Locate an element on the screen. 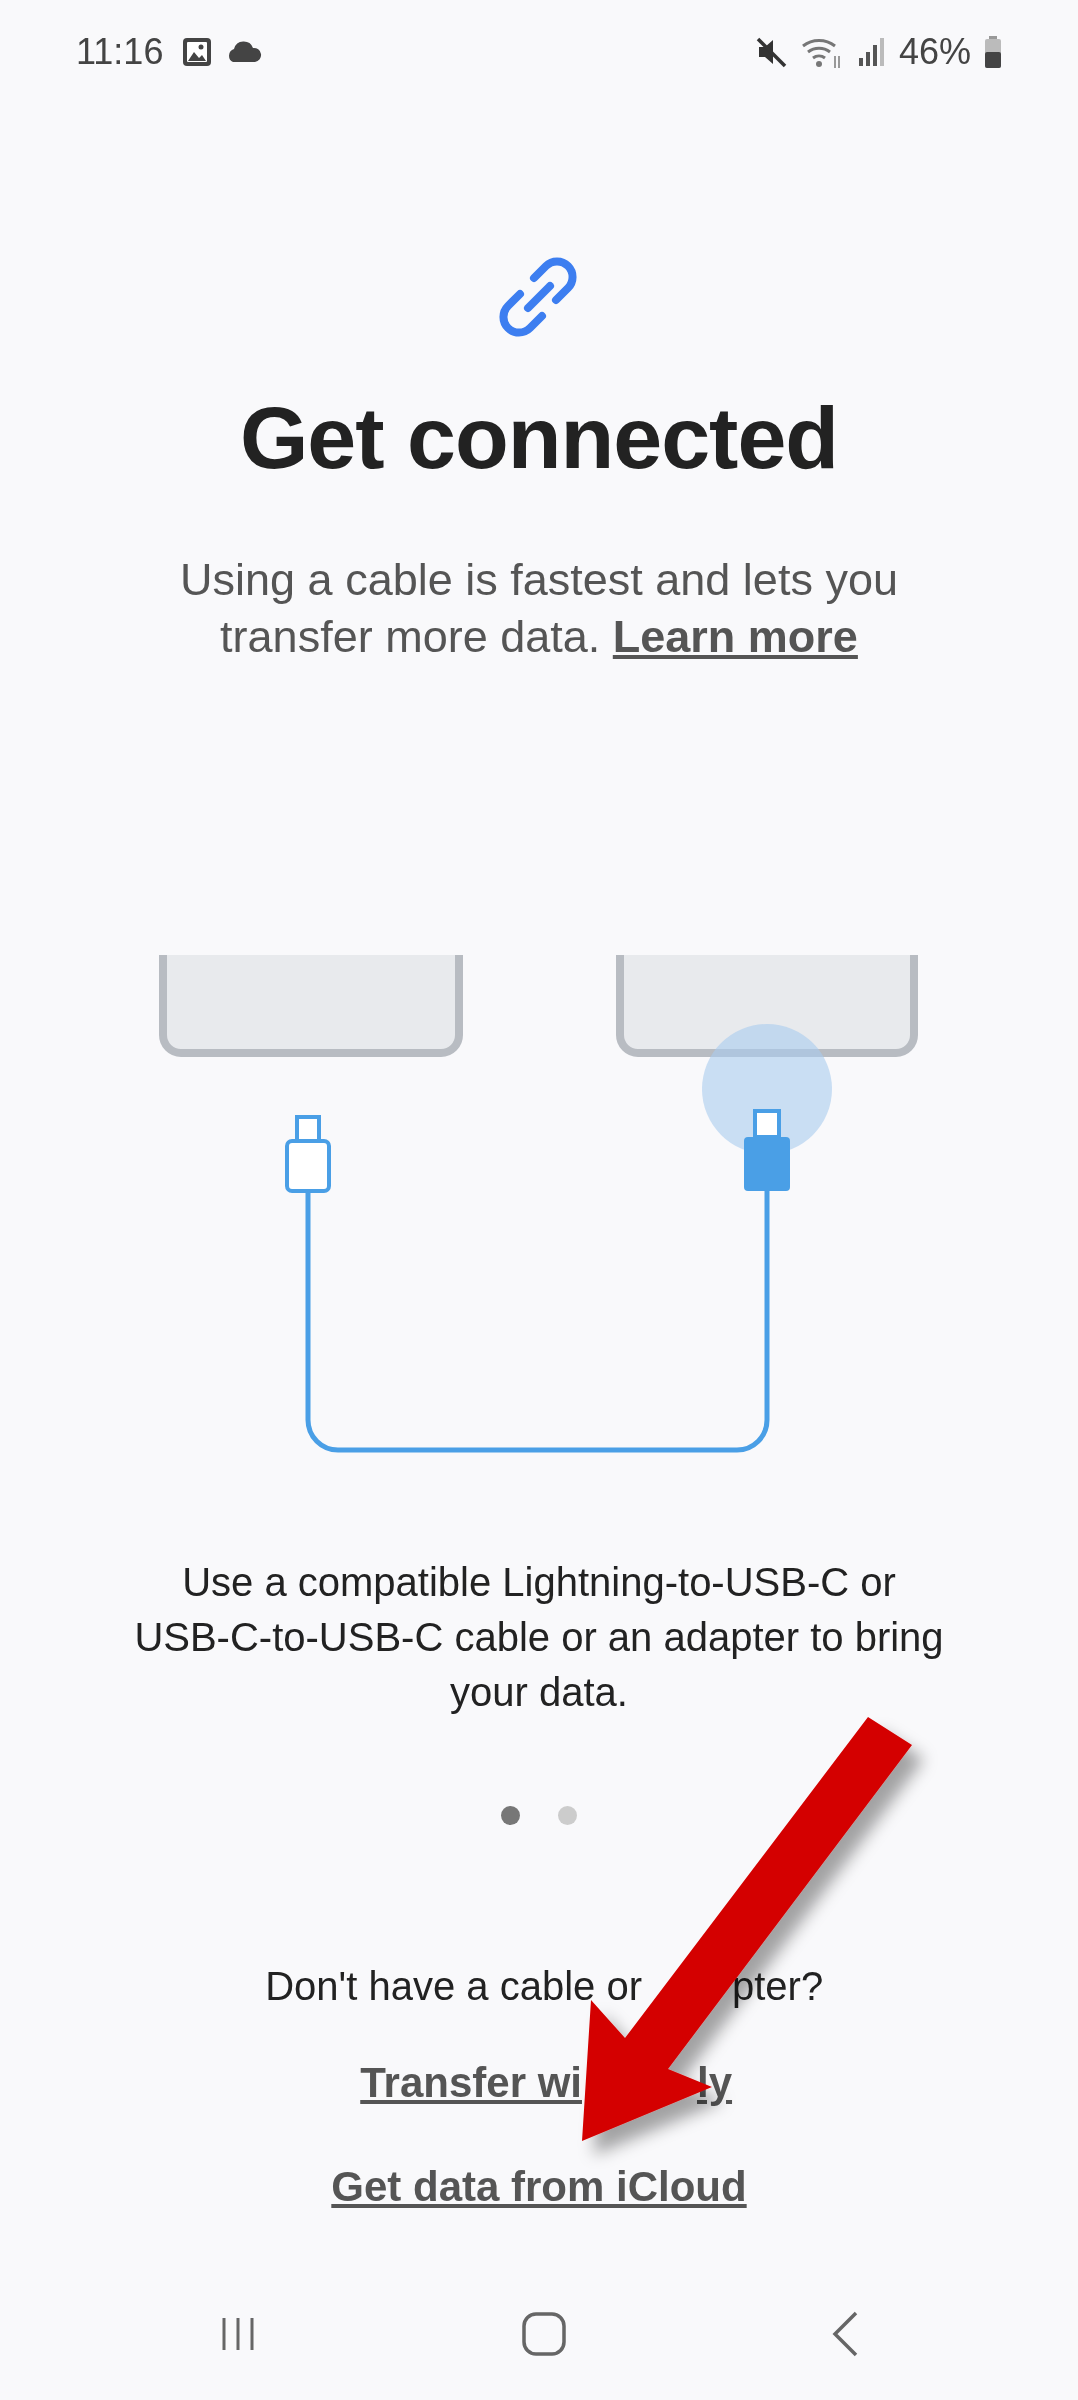 This screenshot has height=2400, width=1078. no-cable-text: pter? is located at coordinates (778, 1986).